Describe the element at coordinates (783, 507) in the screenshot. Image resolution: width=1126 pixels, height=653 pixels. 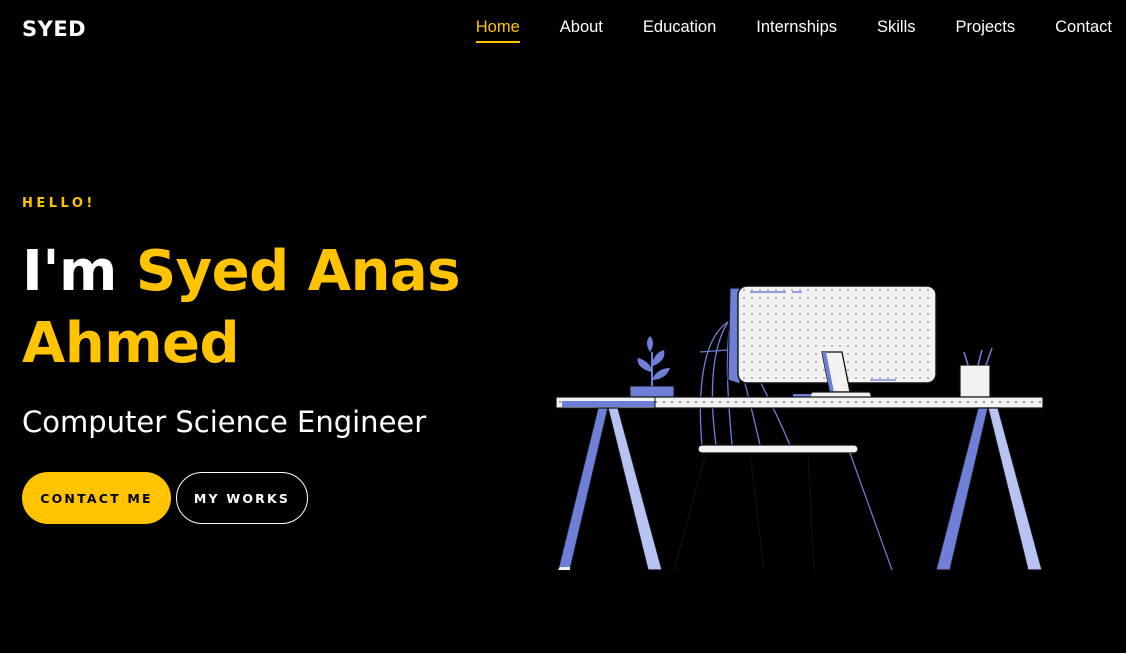
I see `chair-seat` at that location.